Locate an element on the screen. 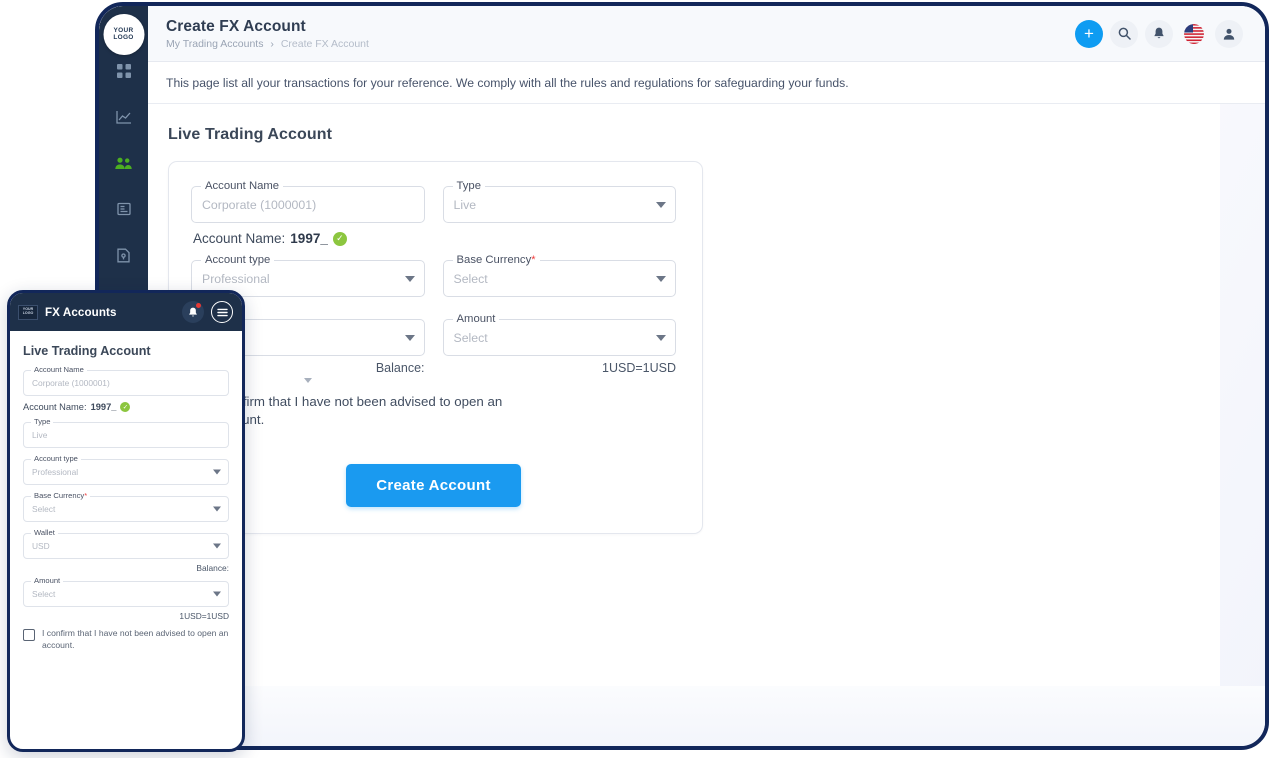 The image size is (1274, 758). base-currency-value: Select is located at coordinates (470, 278).